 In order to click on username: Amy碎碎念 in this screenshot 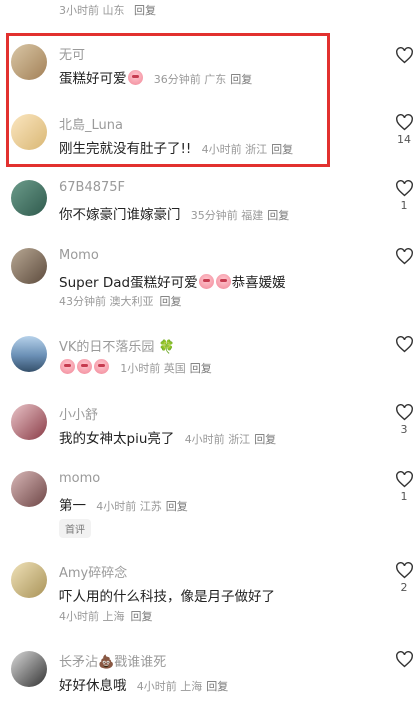, I will do `click(93, 571)`.